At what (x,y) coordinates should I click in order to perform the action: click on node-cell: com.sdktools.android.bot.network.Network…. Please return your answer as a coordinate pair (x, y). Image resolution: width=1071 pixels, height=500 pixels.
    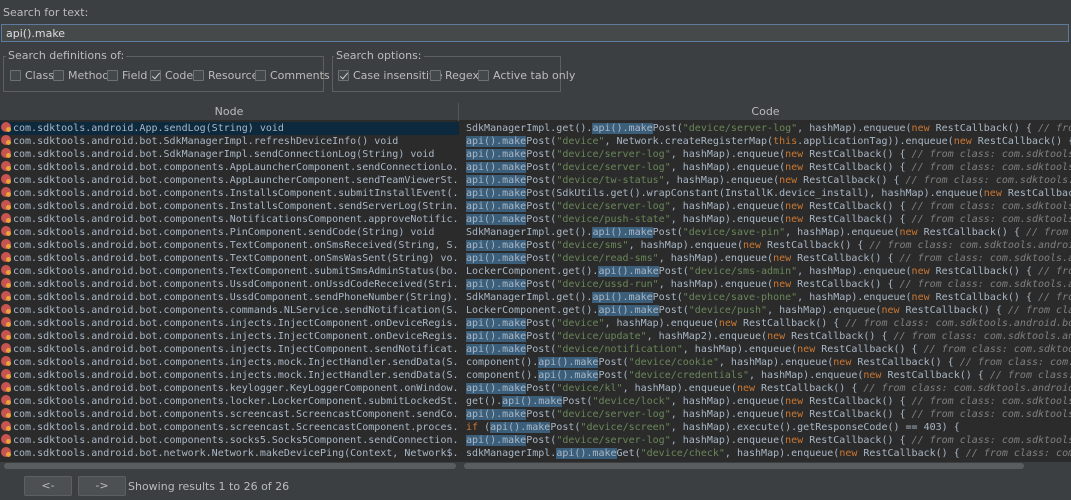
    Looking at the image, I should click on (229, 453).